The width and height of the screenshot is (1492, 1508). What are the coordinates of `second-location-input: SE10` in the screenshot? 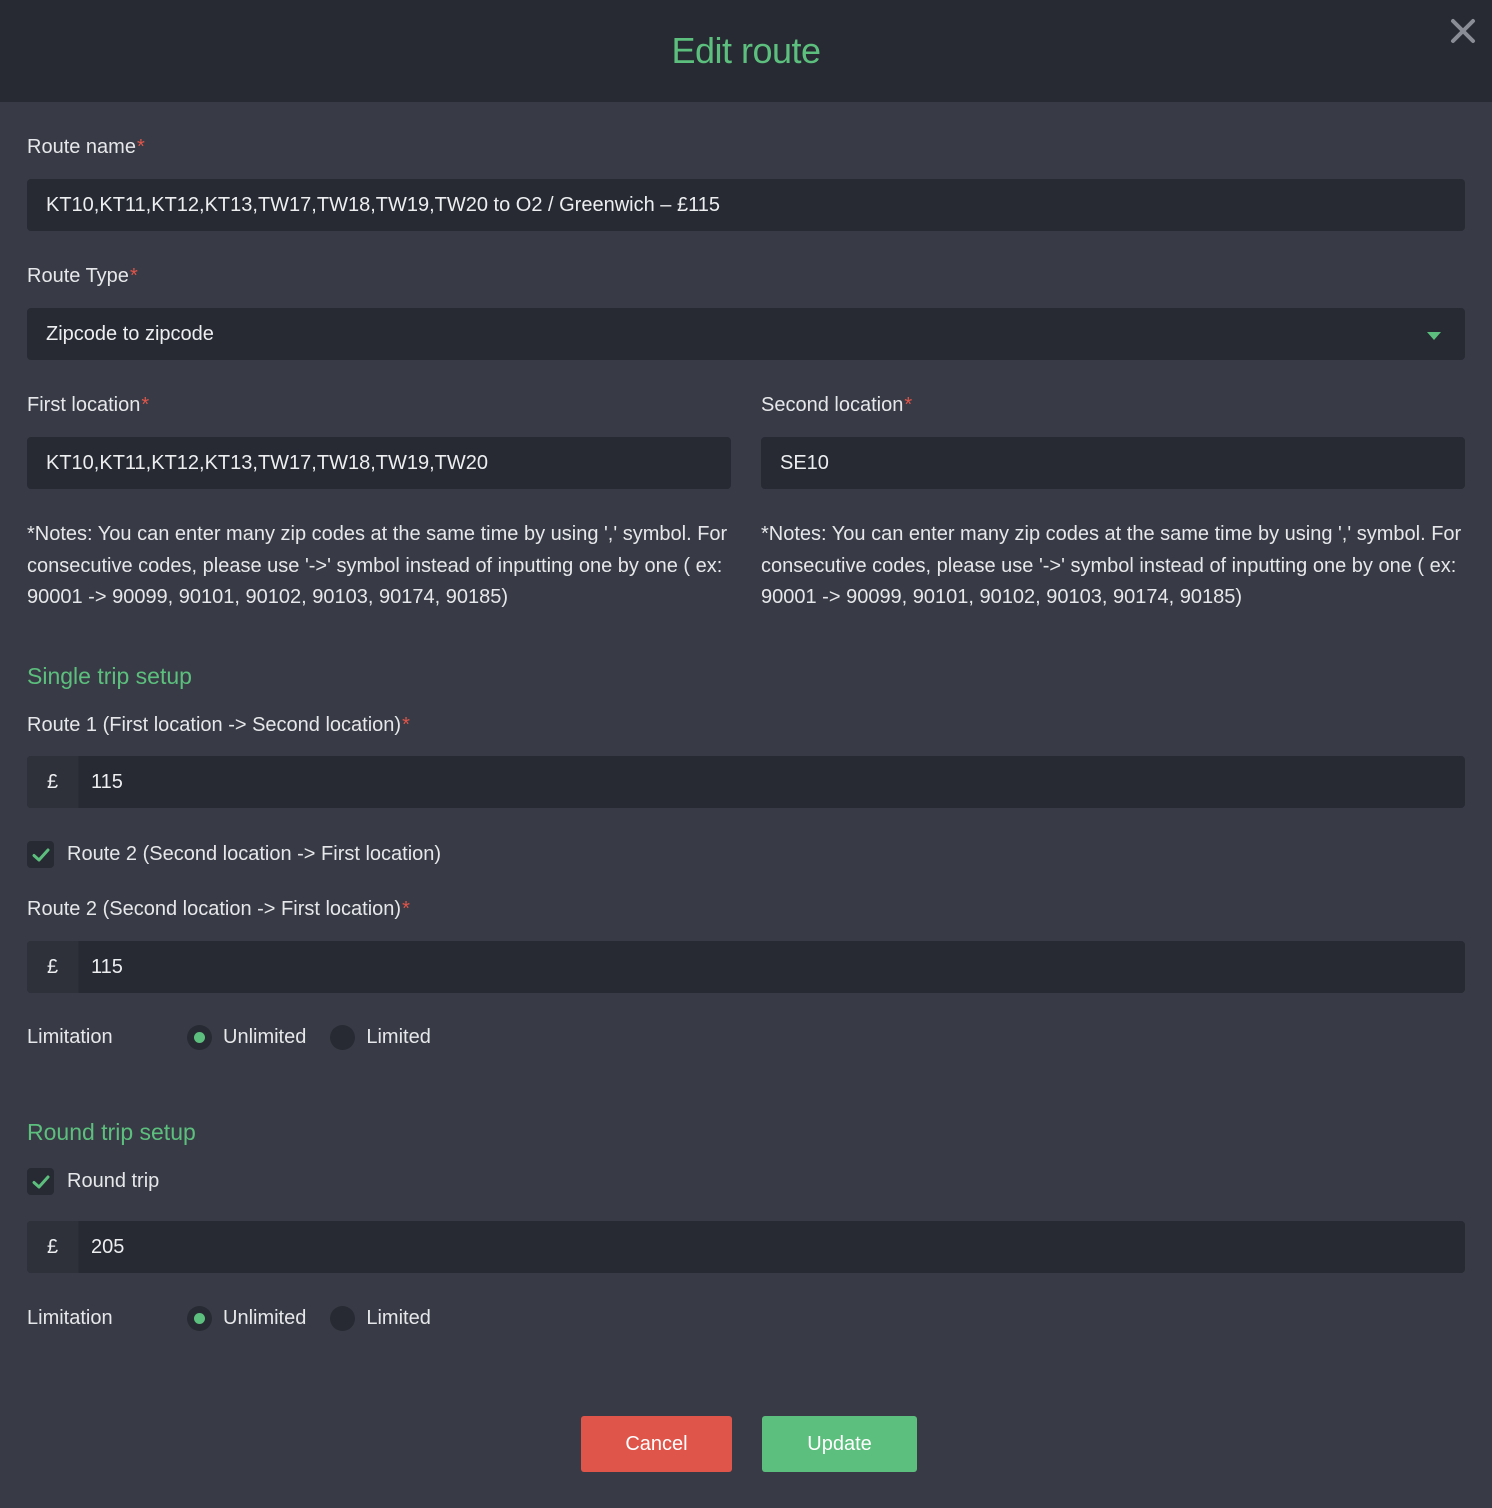 It's located at (1113, 463).